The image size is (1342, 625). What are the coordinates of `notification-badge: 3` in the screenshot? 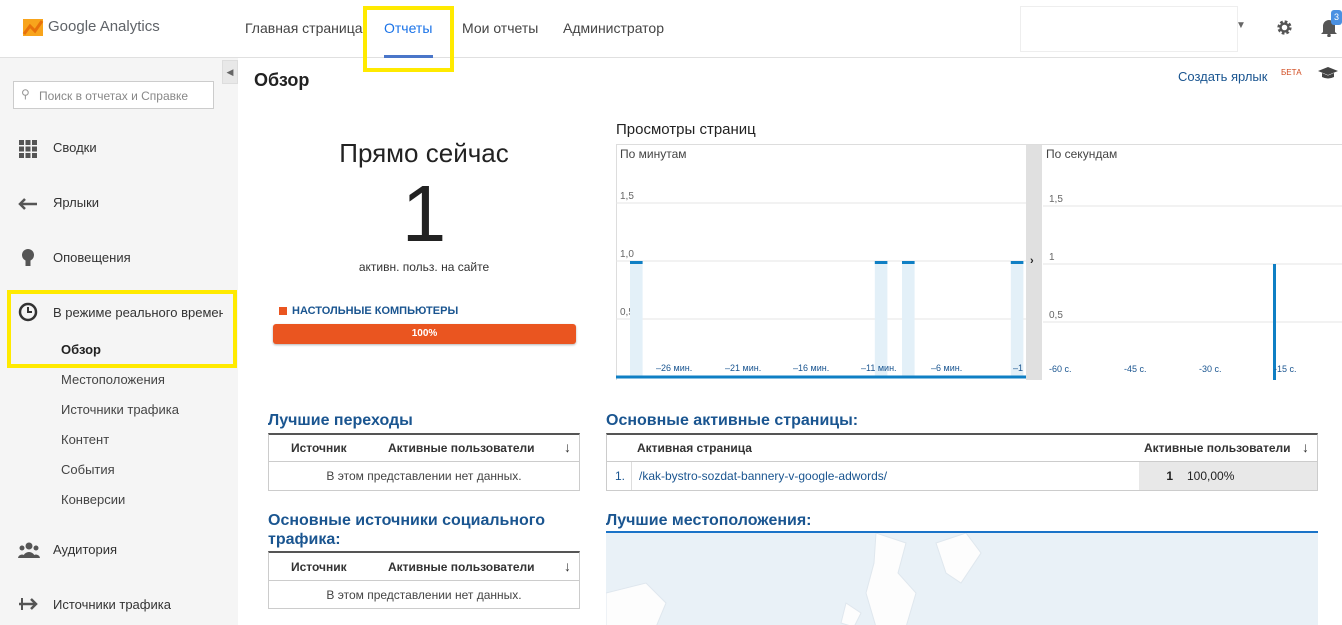 It's located at (1336, 17).